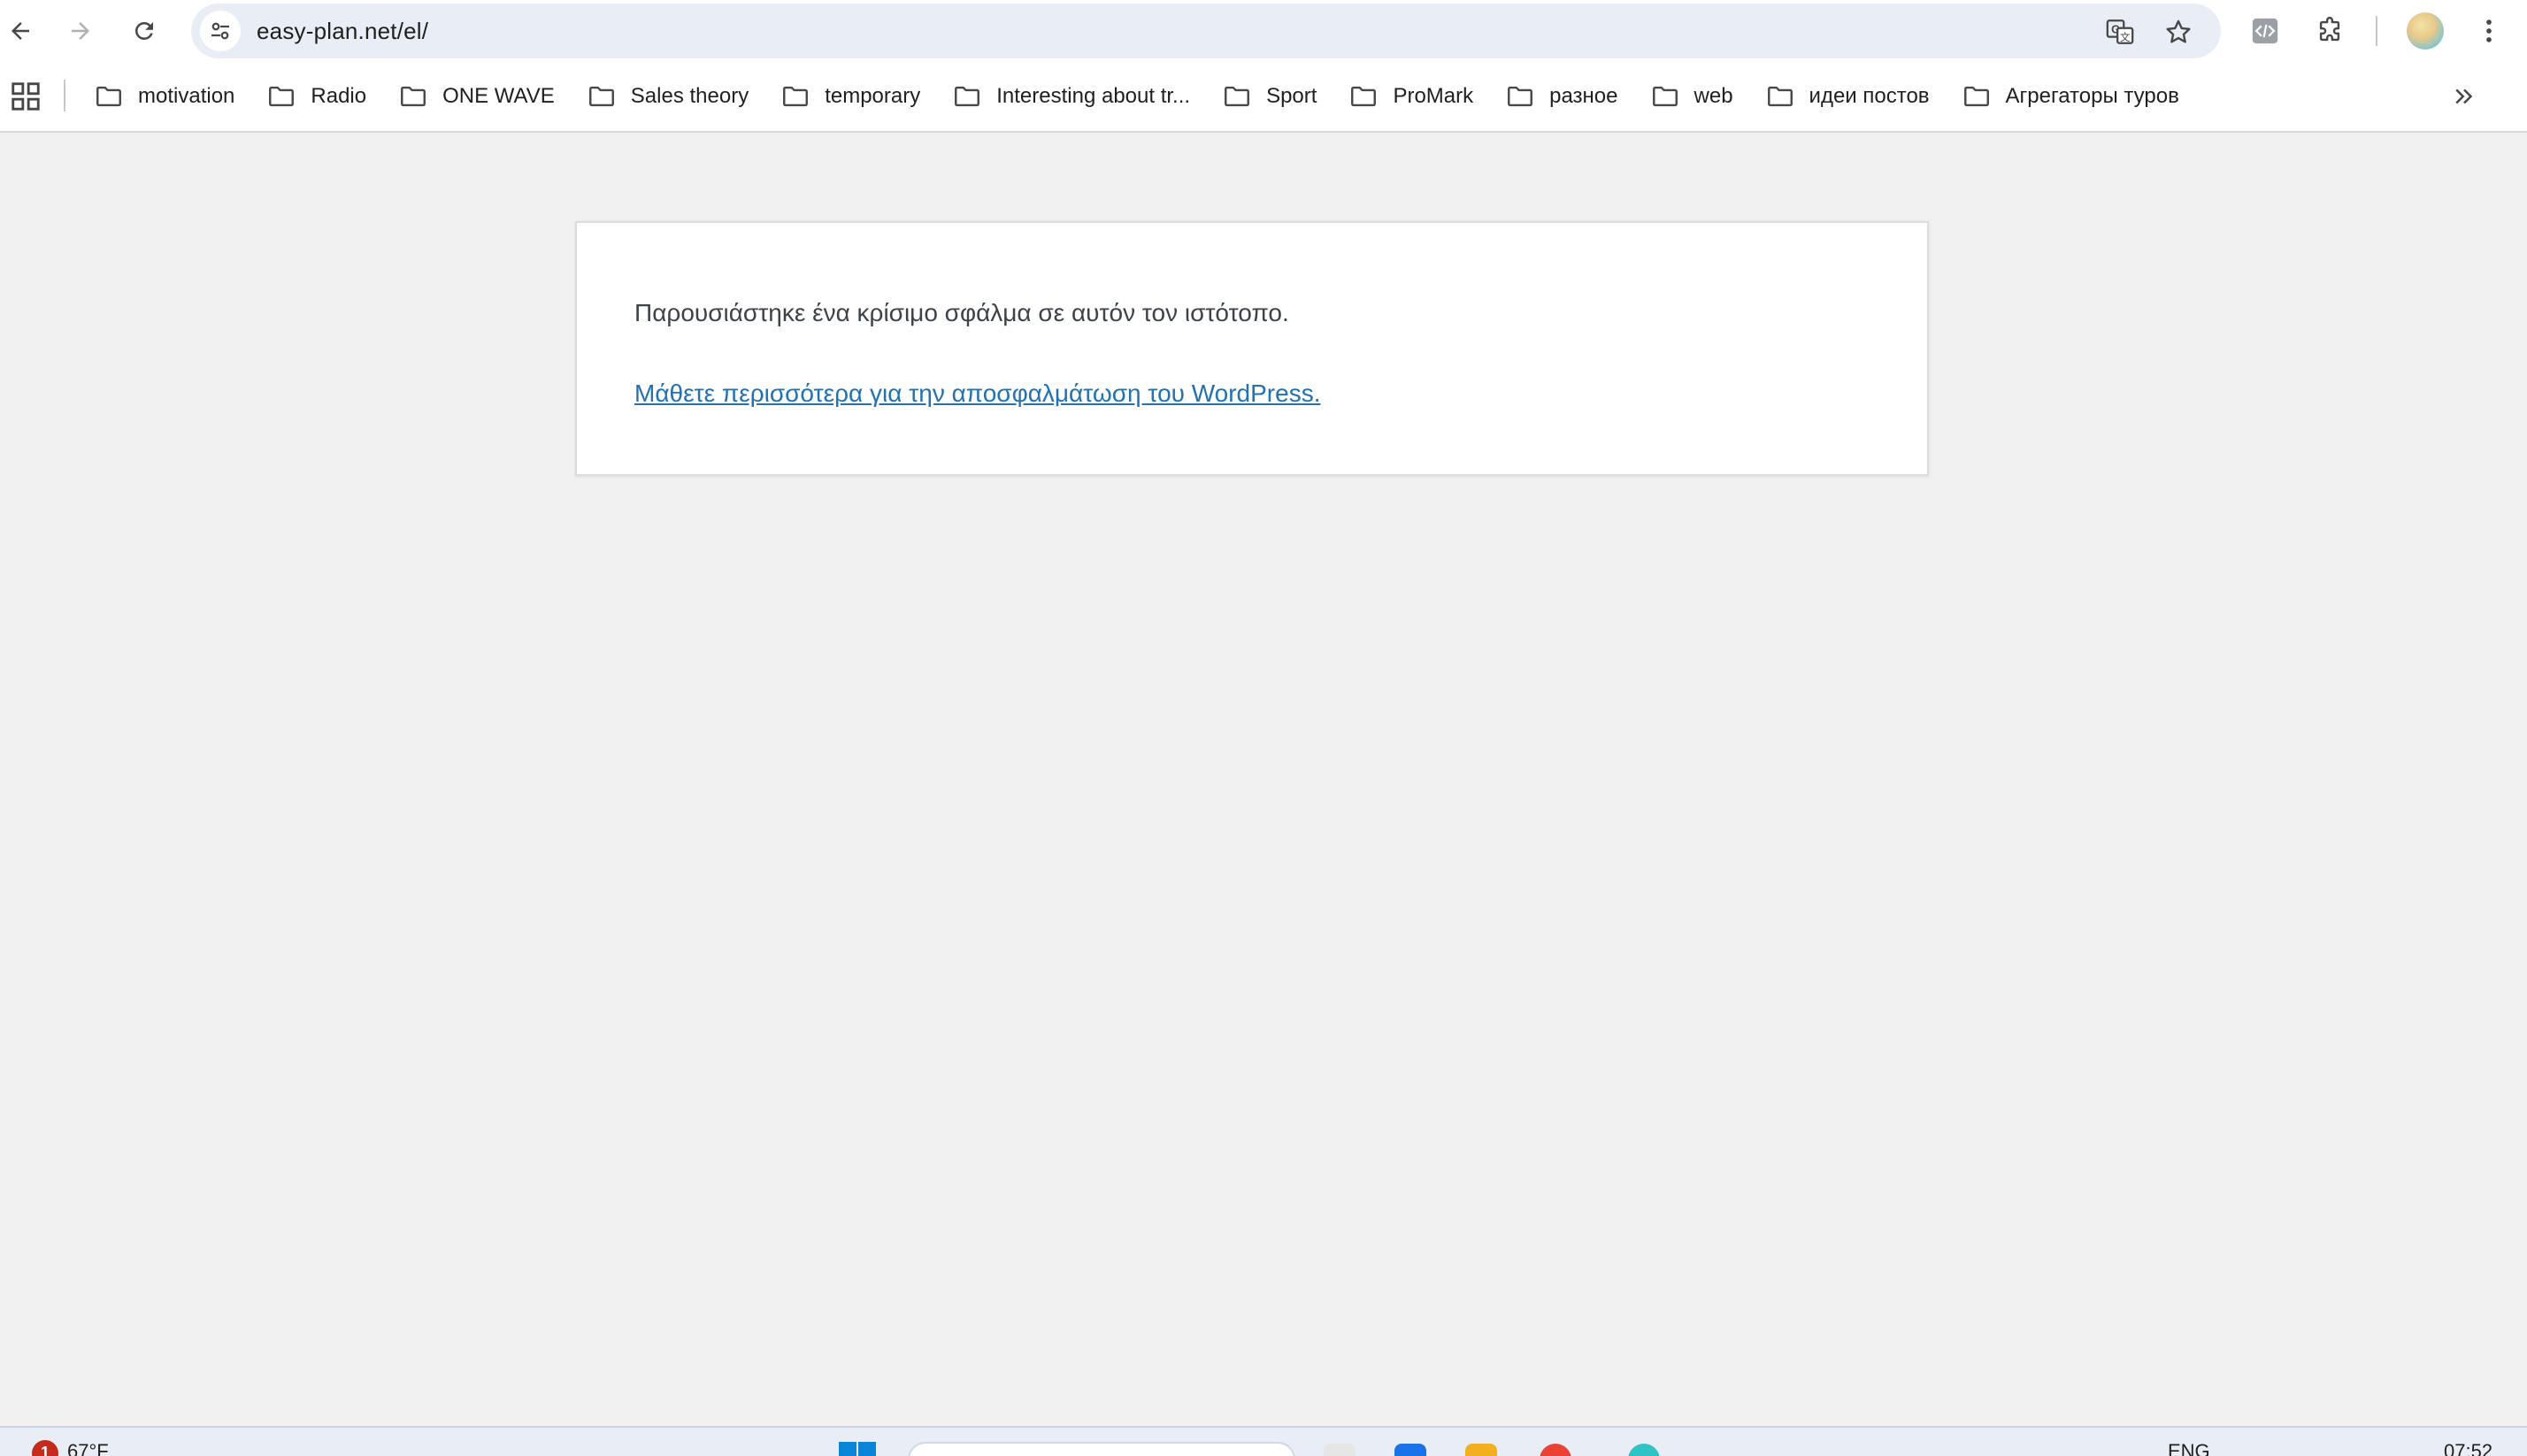  What do you see at coordinates (1583, 96) in the screenshot?
I see `bookmark-folder-label: разное` at bounding box center [1583, 96].